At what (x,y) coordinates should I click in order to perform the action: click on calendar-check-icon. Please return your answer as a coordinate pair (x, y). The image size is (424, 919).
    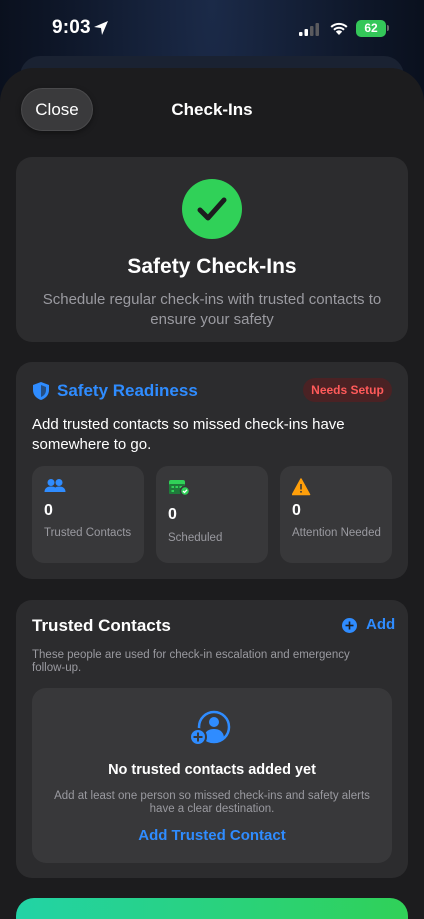
    Looking at the image, I should click on (179, 488).